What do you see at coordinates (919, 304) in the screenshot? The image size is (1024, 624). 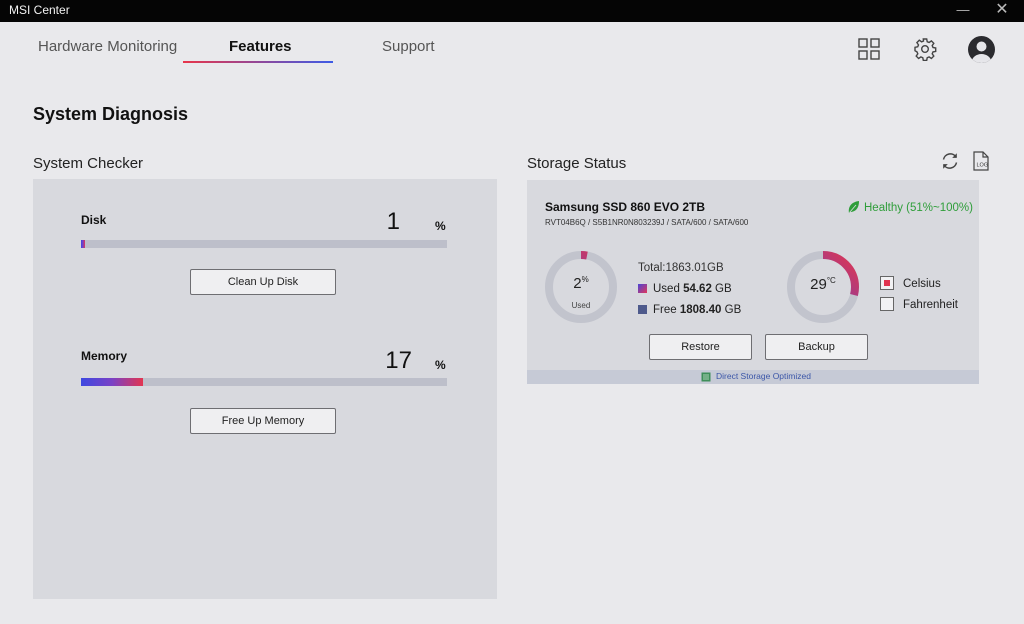 I see `fahrenheit-option: Fahrenheit` at bounding box center [919, 304].